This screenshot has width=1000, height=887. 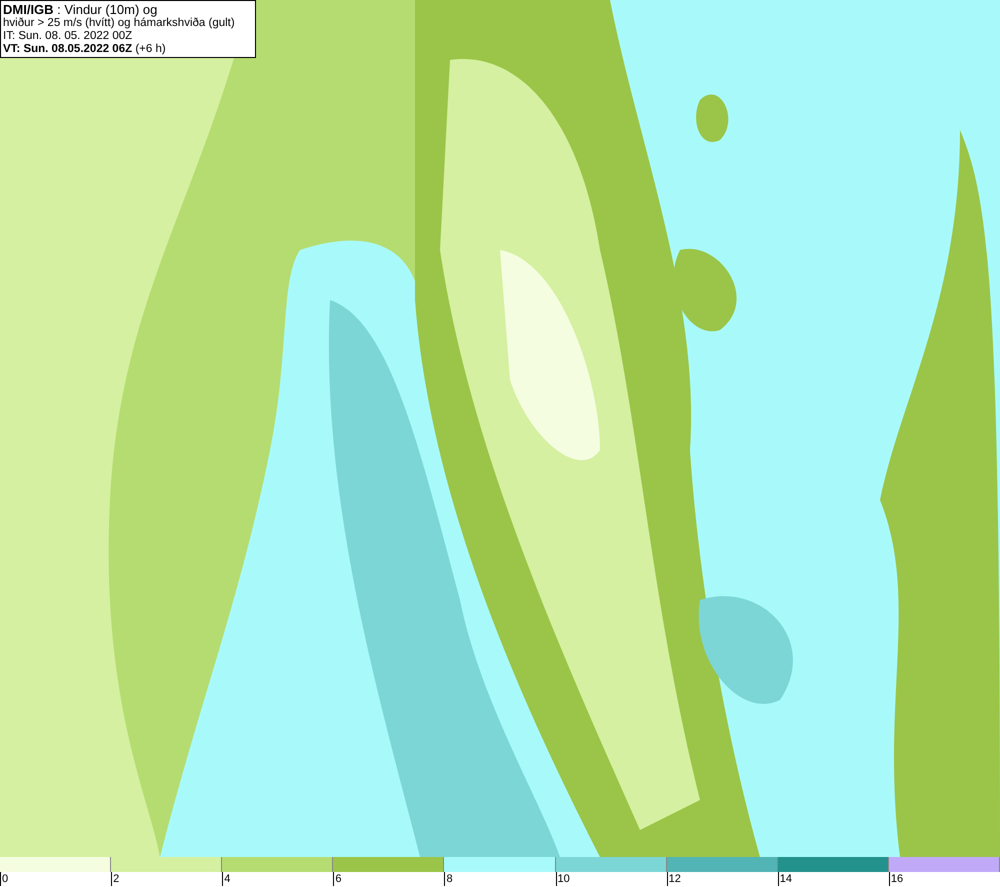 What do you see at coordinates (337, 879) in the screenshot?
I see `legend-label: 6` at bounding box center [337, 879].